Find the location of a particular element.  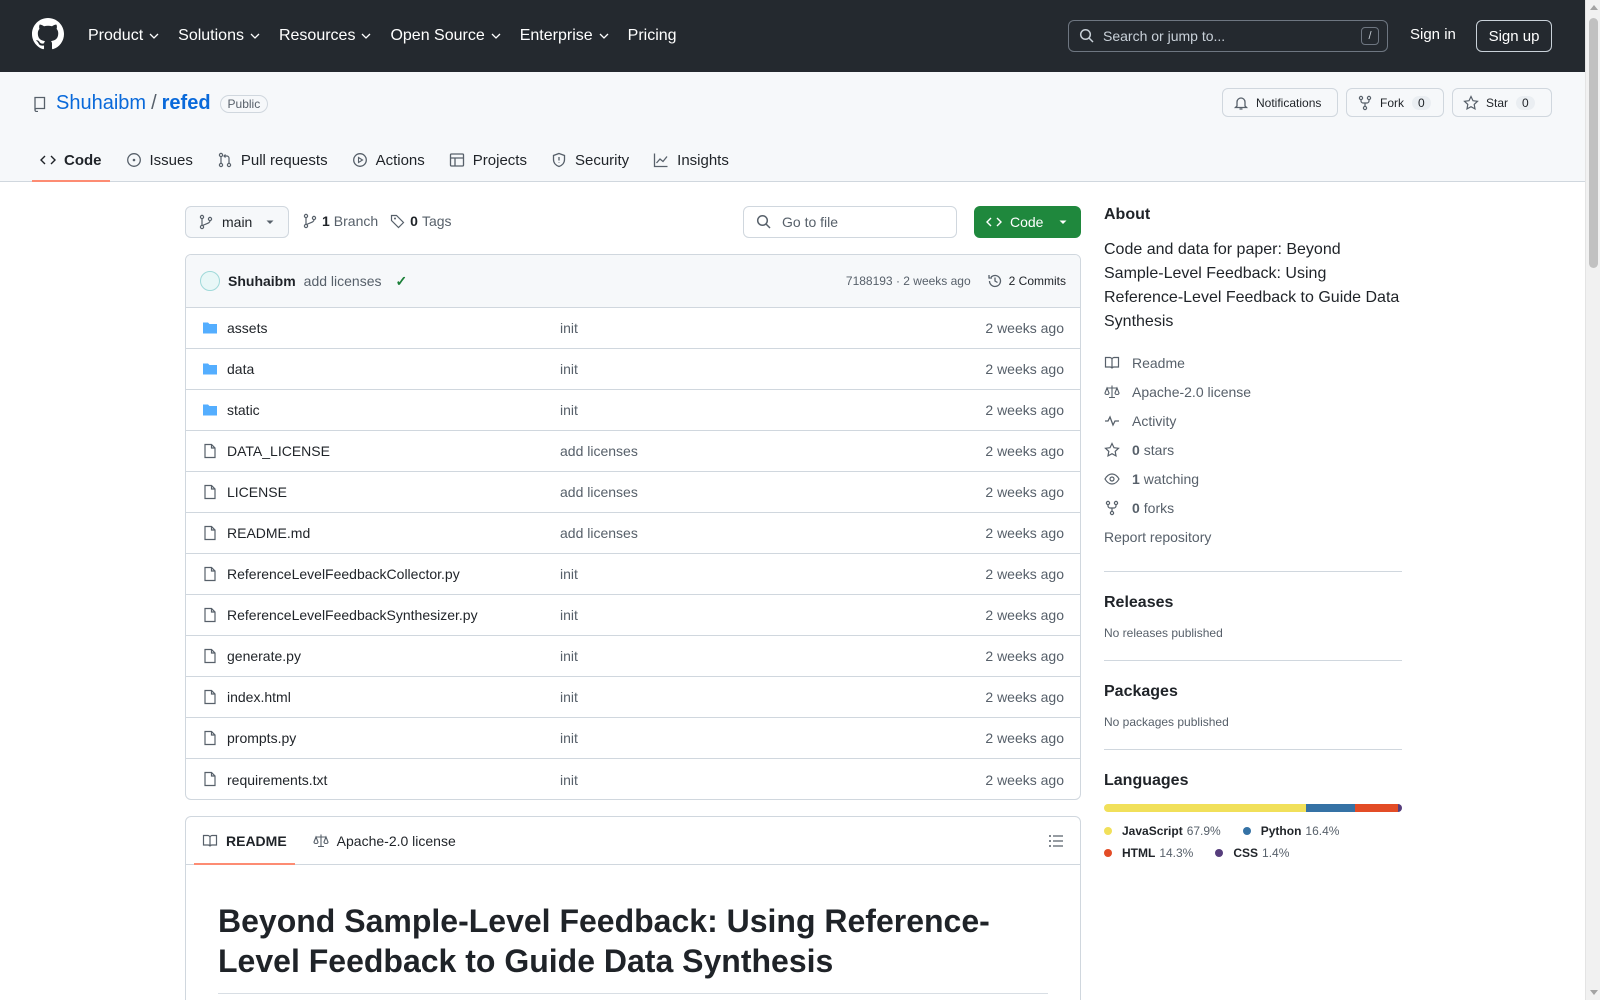

tab-license: Apache-2.0 license is located at coordinates (384, 841).